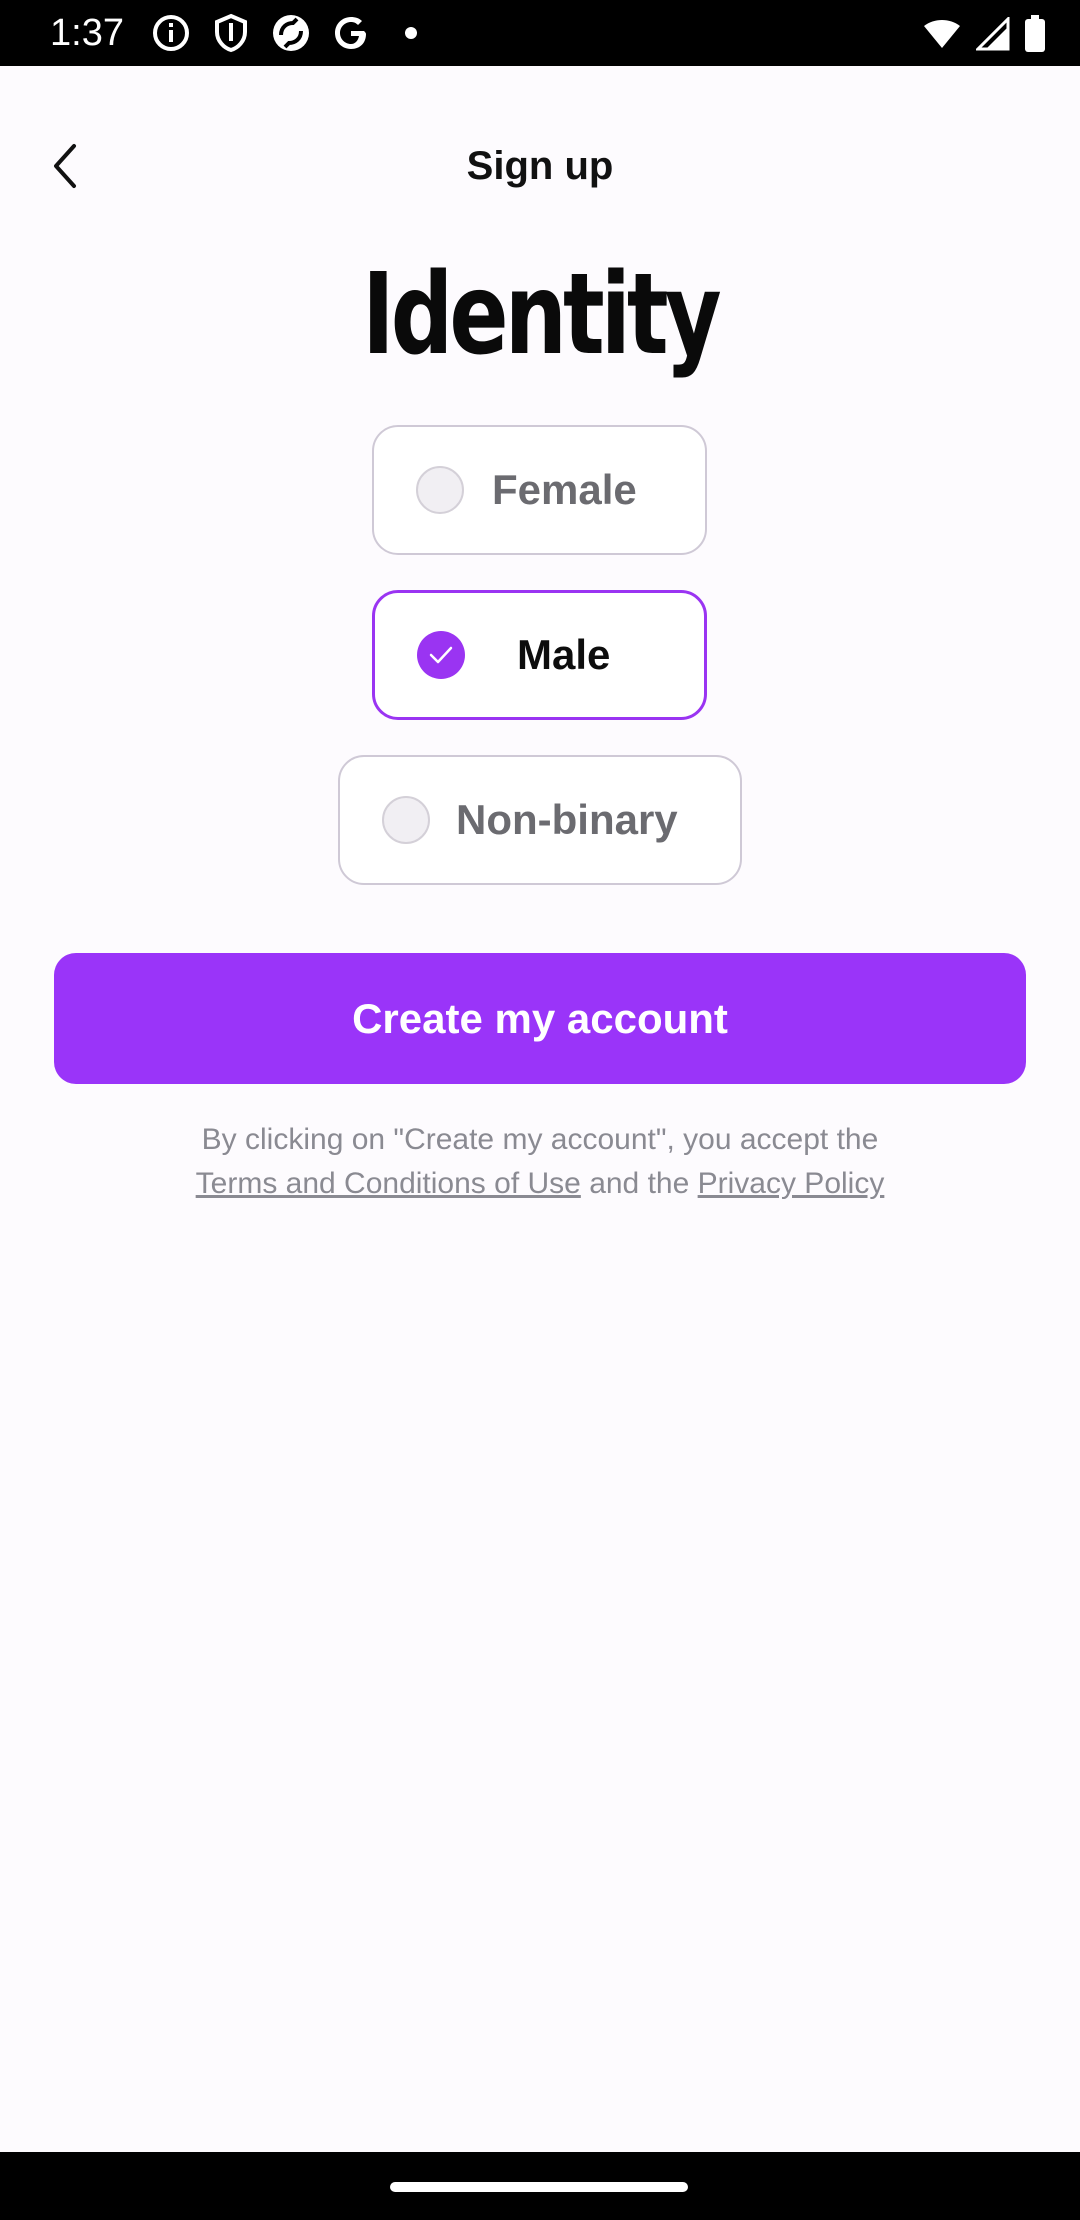 The height and width of the screenshot is (2220, 1080). I want to click on battery-icon, so click(1035, 34).